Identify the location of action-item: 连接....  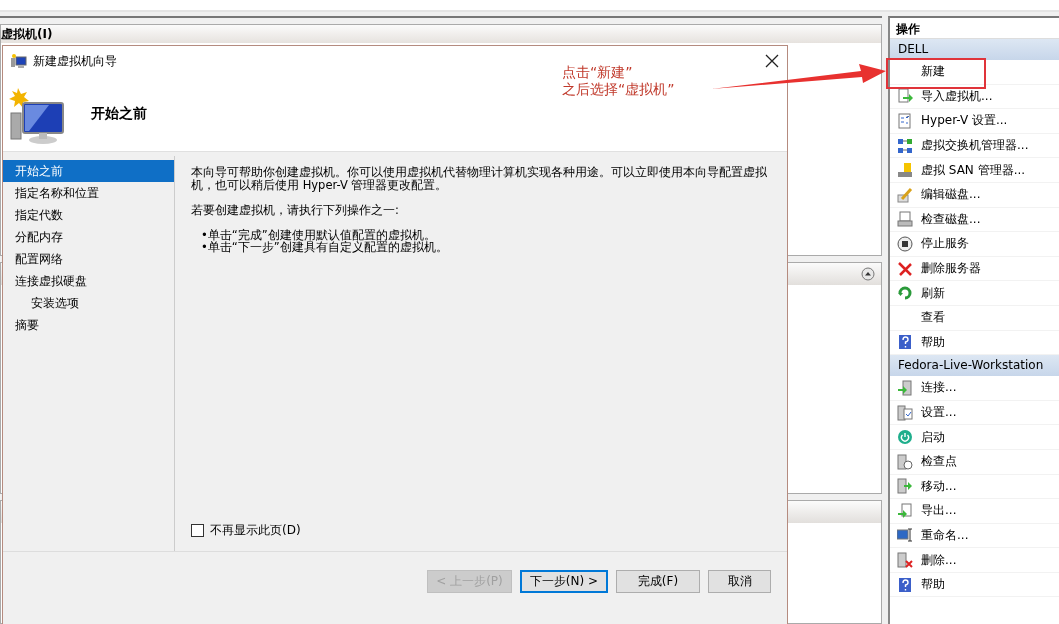
(974, 388).